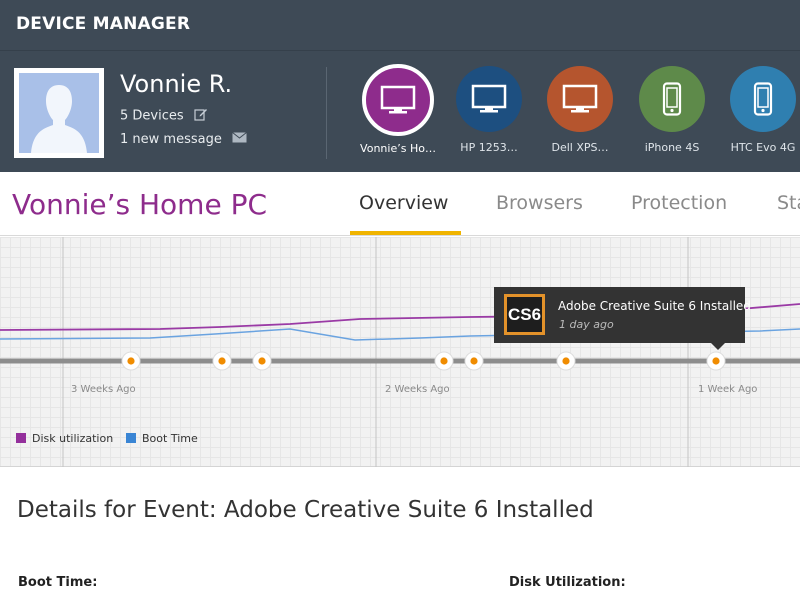 The image size is (800, 600). Describe the element at coordinates (654, 306) in the screenshot. I see `tooltip-title: Adobe Creative Suite 6 Installed` at that location.